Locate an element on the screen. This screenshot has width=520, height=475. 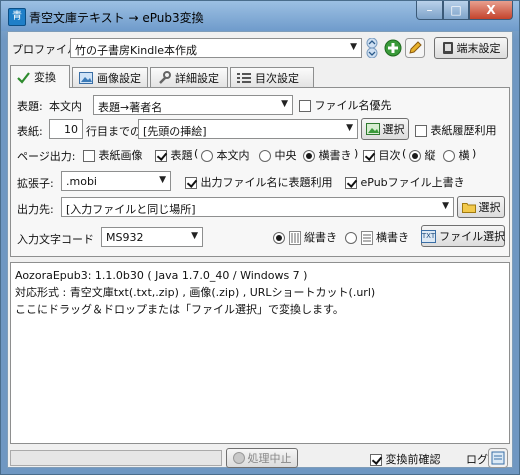
profile-select: 竹の子書房Kindle本作成 ▼ is located at coordinates (216, 48).